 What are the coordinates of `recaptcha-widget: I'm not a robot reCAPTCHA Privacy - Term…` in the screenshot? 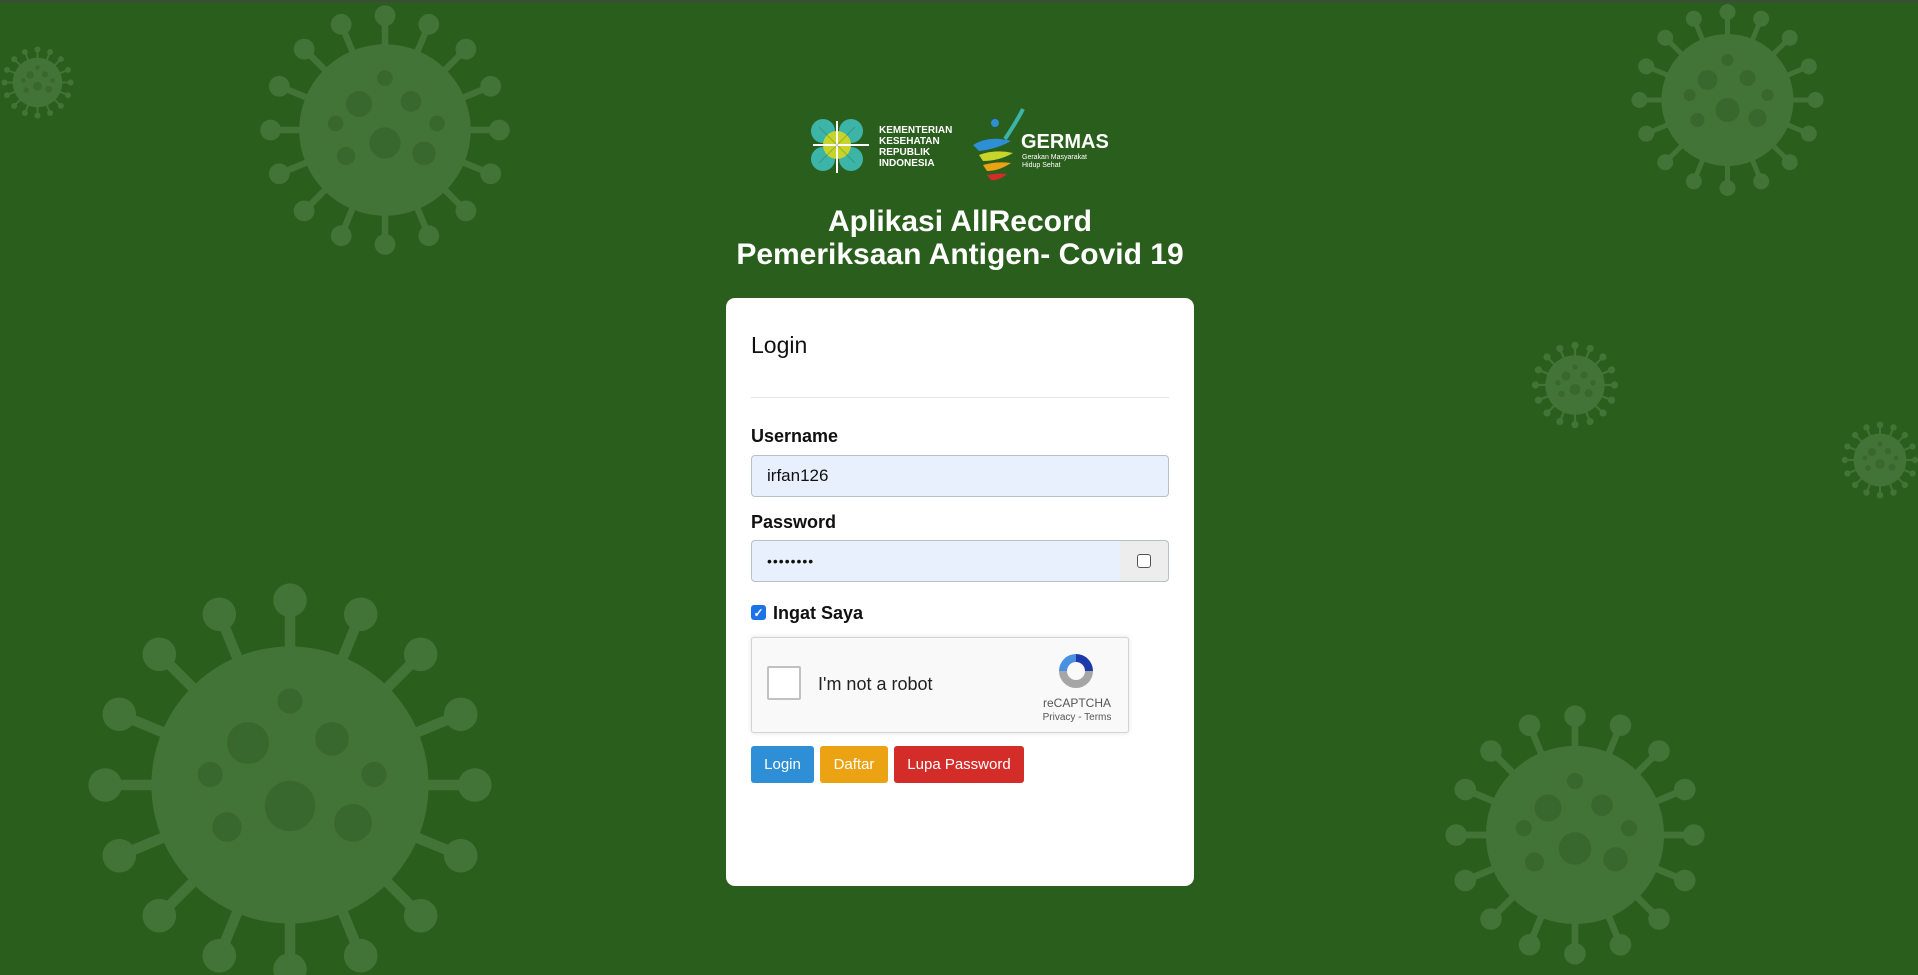 It's located at (940, 685).